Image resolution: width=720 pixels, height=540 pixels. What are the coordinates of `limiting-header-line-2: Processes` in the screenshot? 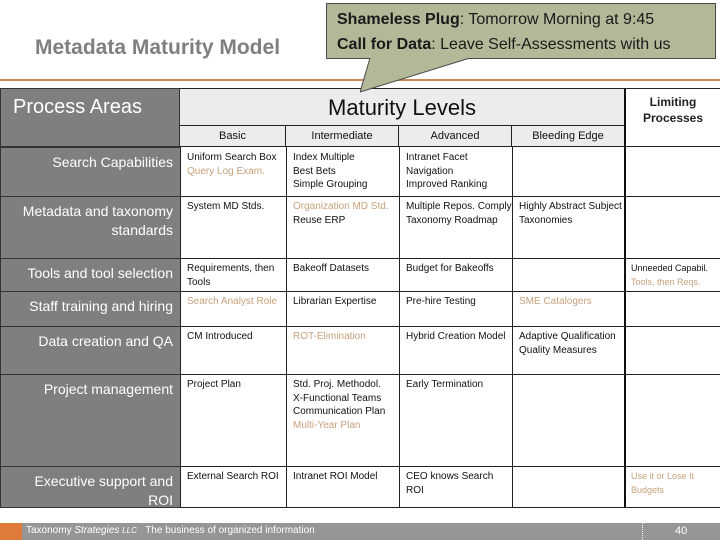 It's located at (673, 118).